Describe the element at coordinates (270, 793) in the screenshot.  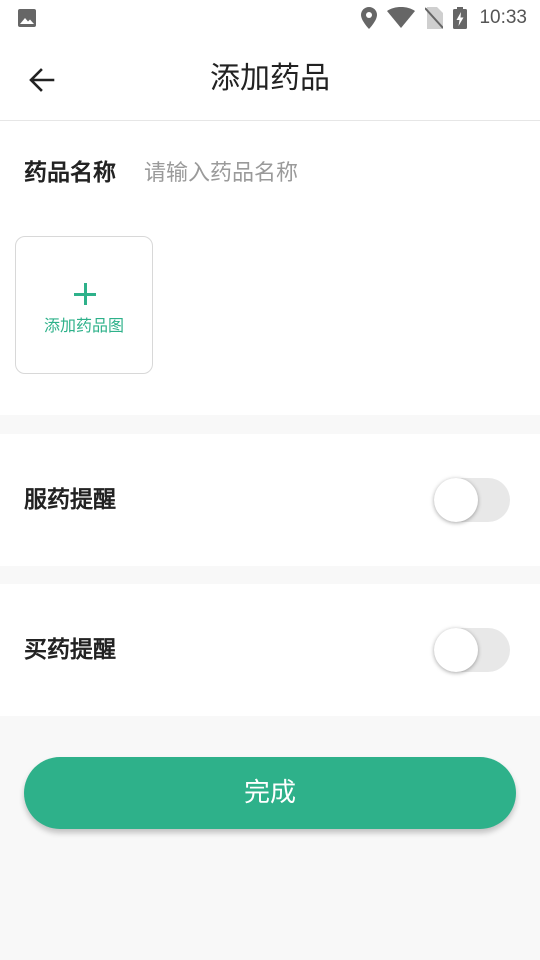
I see `done-button: 完成` at that location.